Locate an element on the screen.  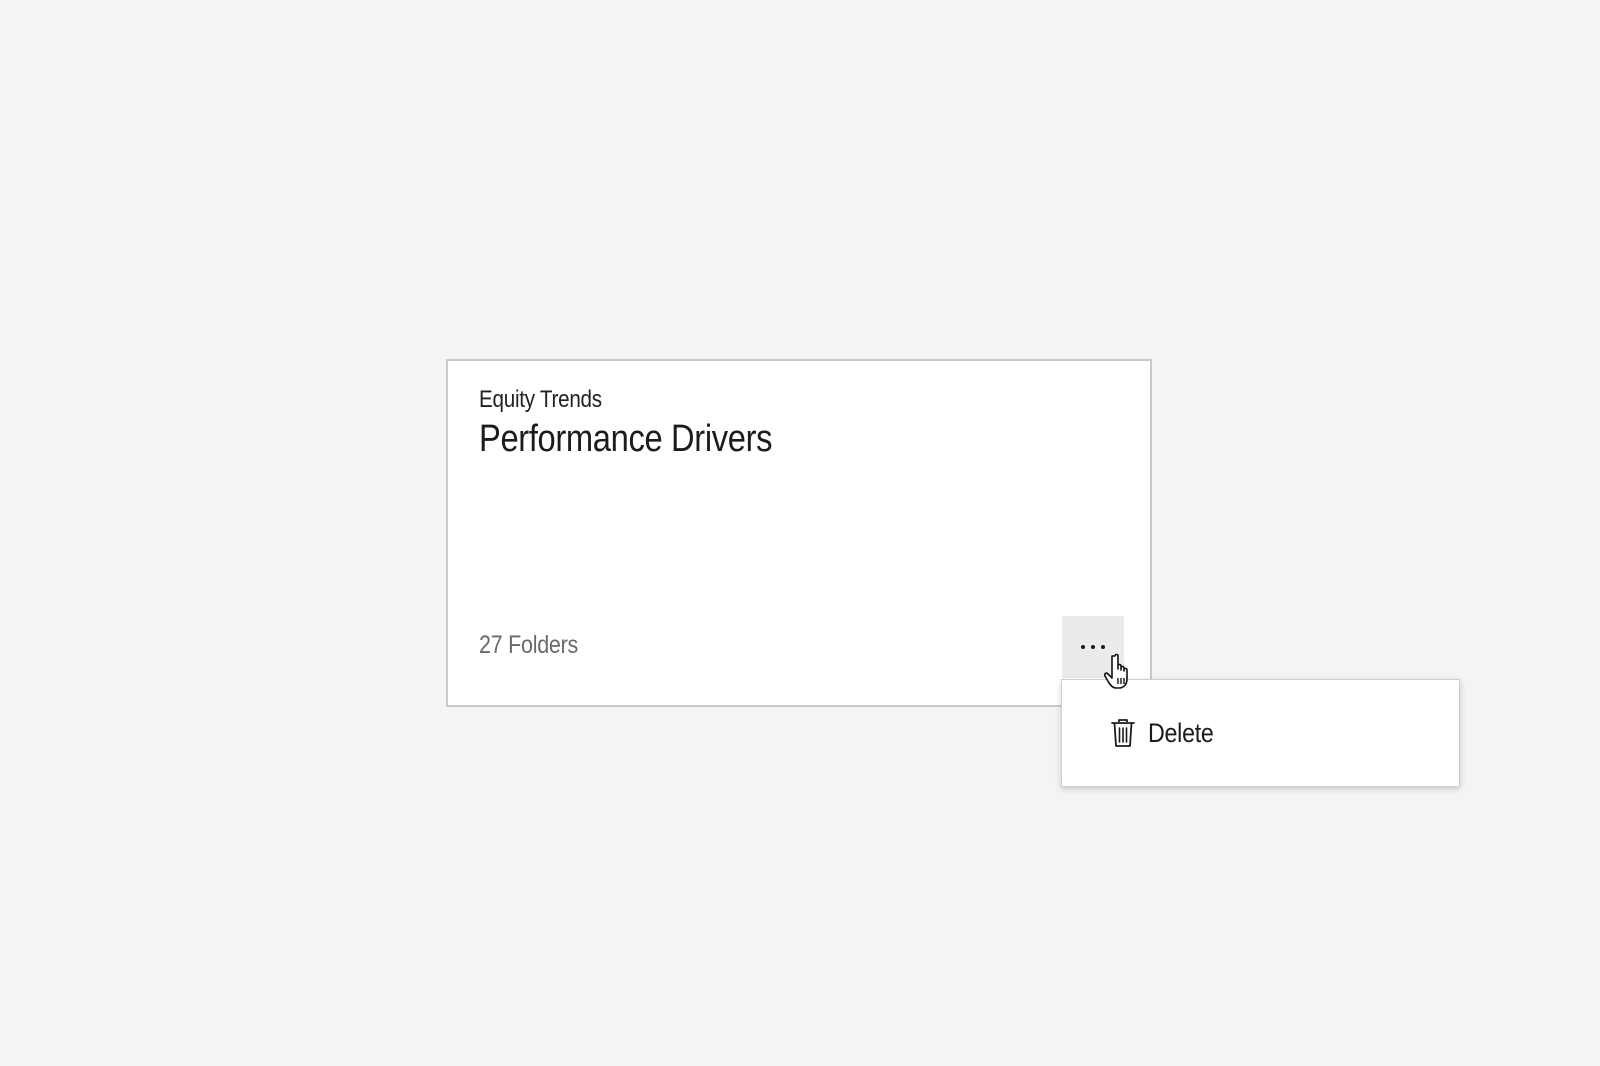
context-menu: Delete is located at coordinates (1260, 733).